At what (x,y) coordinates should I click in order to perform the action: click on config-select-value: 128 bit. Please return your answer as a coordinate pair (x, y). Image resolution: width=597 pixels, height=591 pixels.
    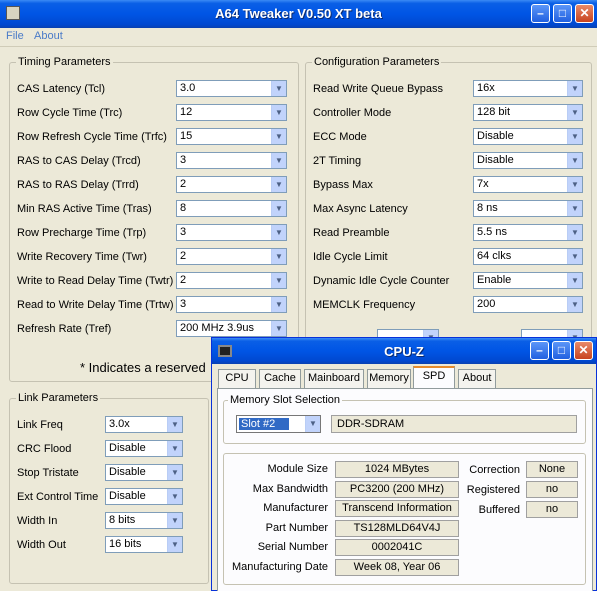
    Looking at the image, I should click on (494, 112).